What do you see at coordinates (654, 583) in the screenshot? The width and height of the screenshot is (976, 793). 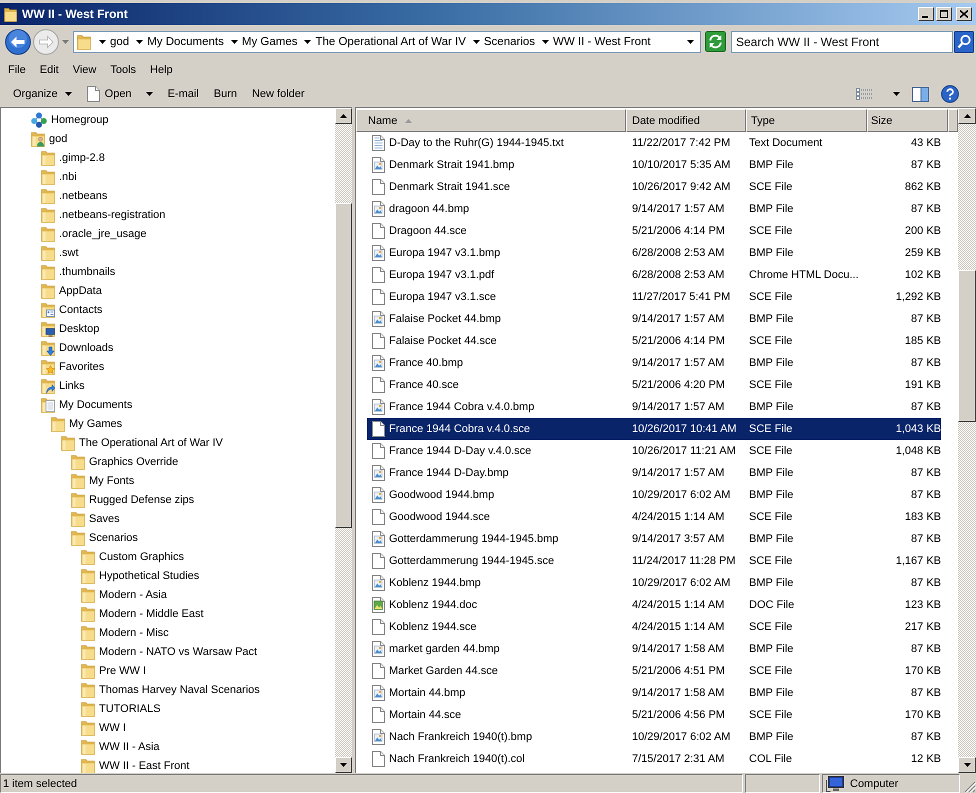 I see `file-row: Koblenz 1944.bmp 10/29/2017 6:02 AM BMP File 87 KB` at bounding box center [654, 583].